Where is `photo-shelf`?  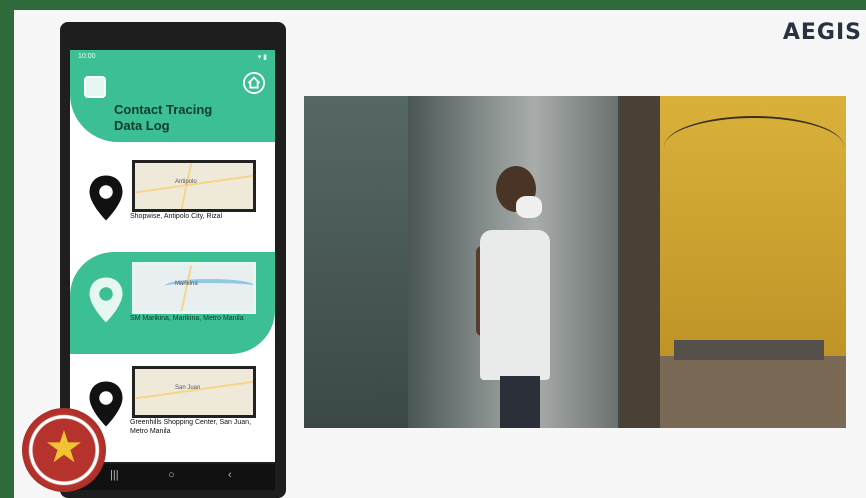 photo-shelf is located at coordinates (753, 392).